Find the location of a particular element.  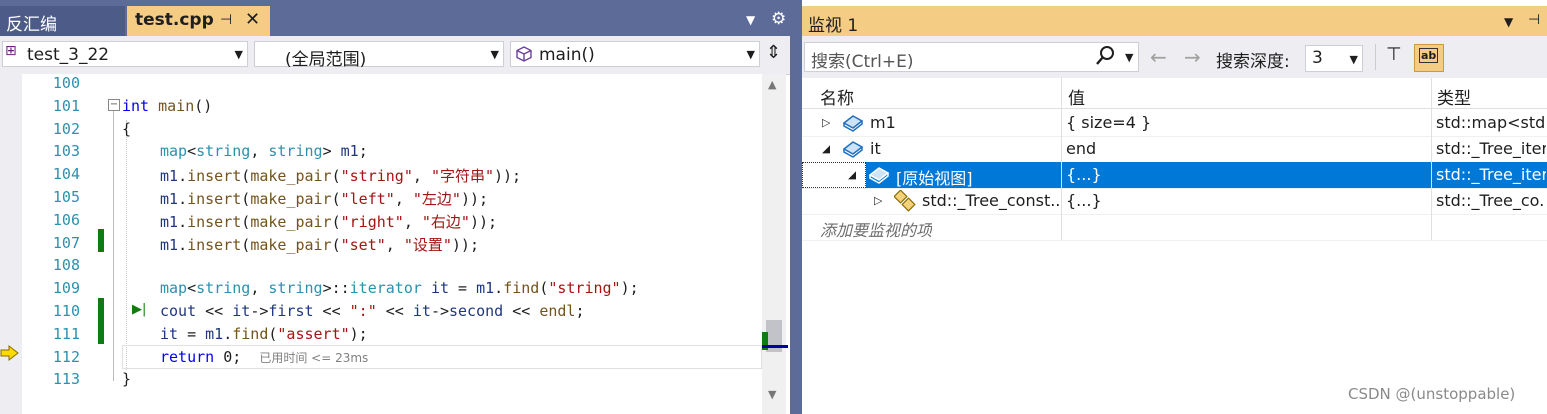

scroll-up-icon: ▲ is located at coordinates (772, 84).